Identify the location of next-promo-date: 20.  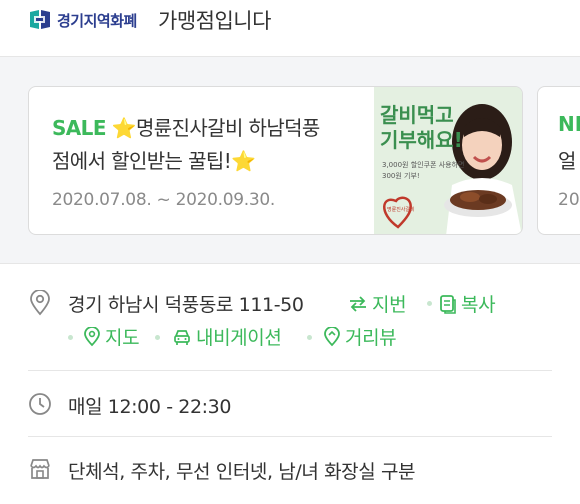
(569, 200).